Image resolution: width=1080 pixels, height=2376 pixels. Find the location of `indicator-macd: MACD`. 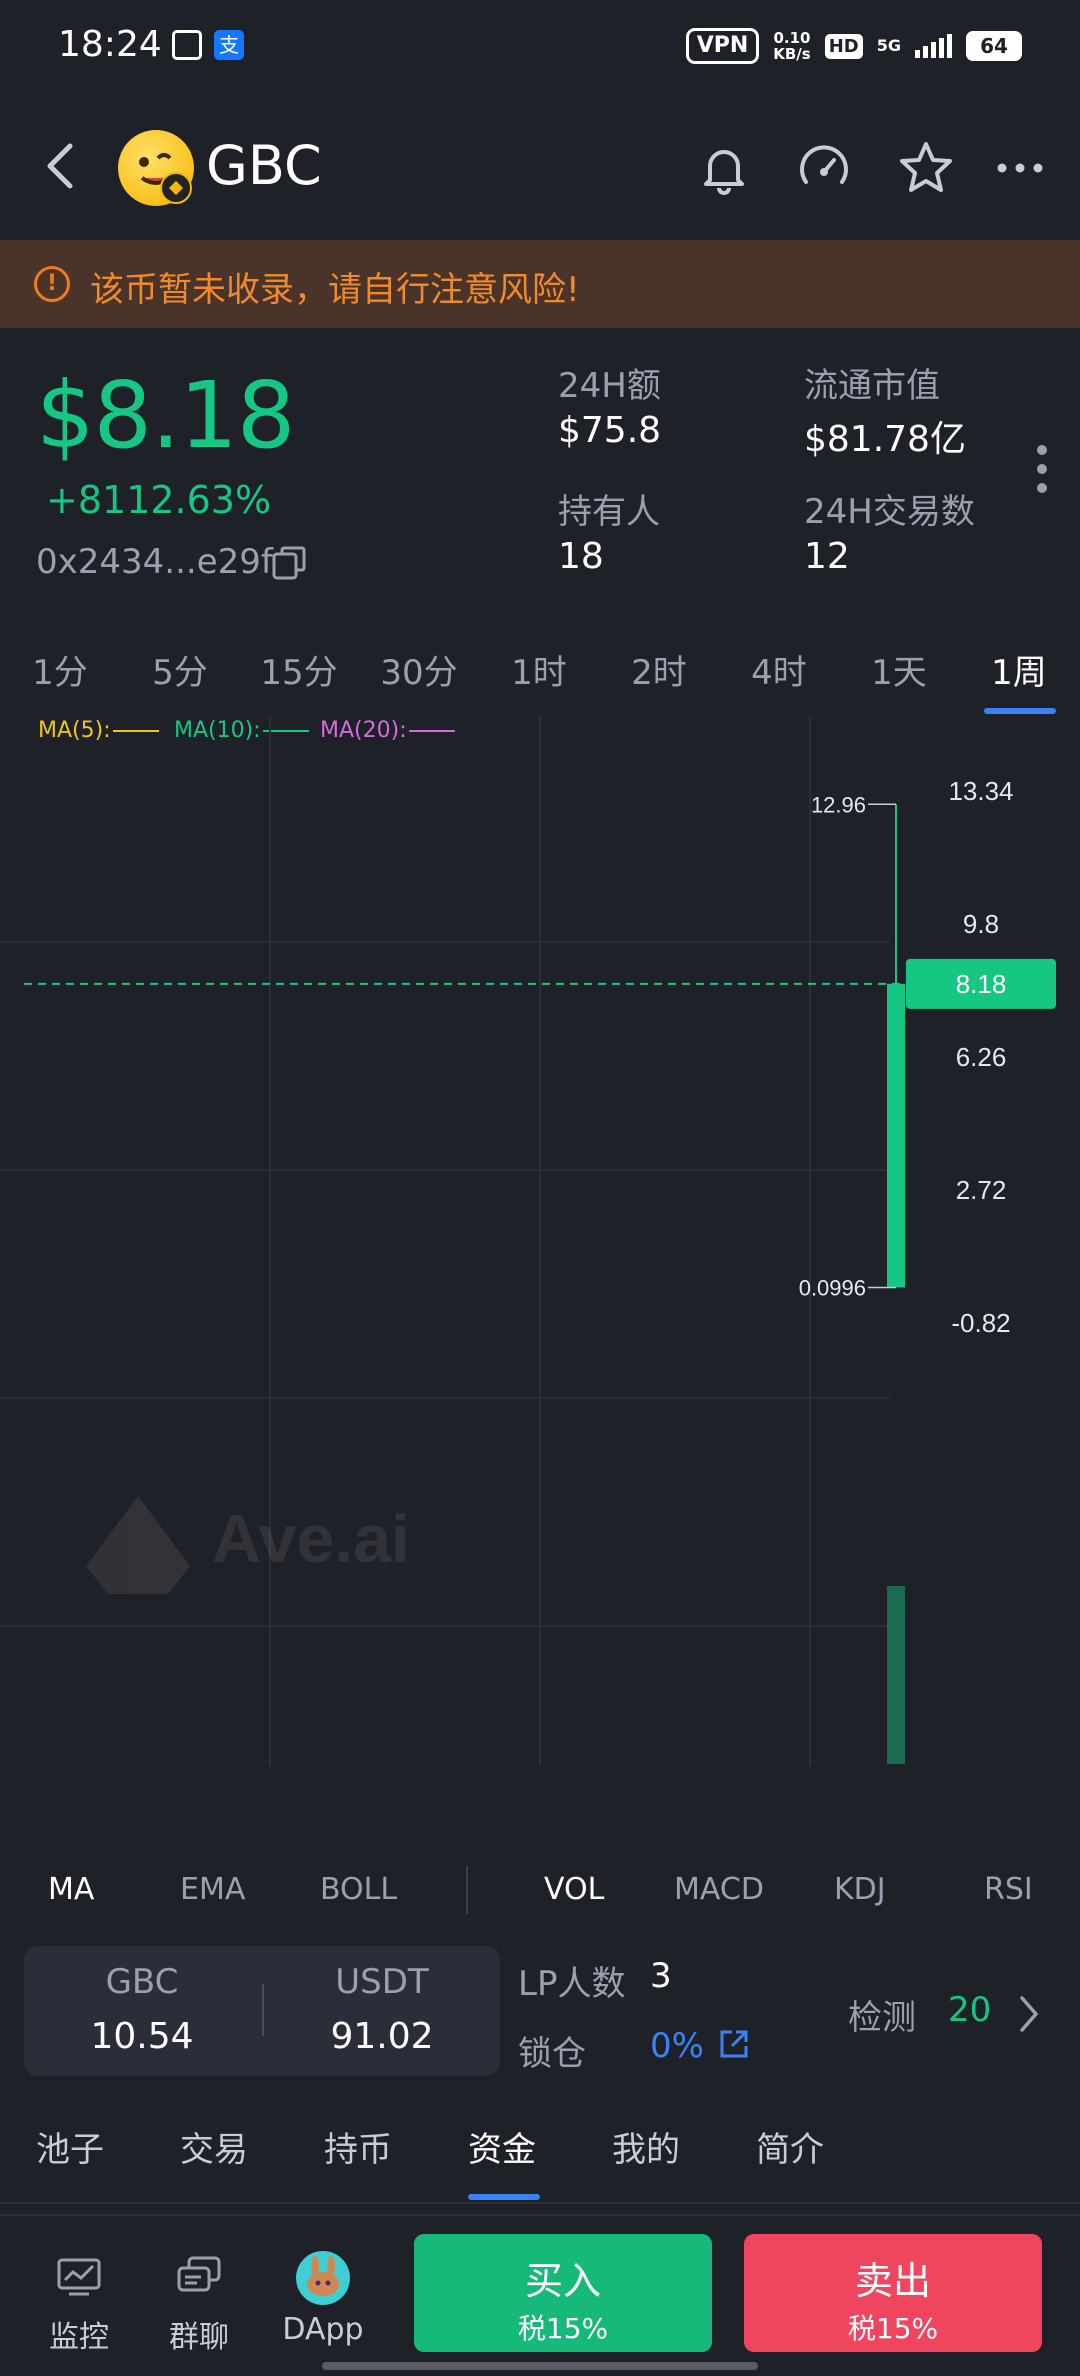

indicator-macd: MACD is located at coordinates (719, 1889).